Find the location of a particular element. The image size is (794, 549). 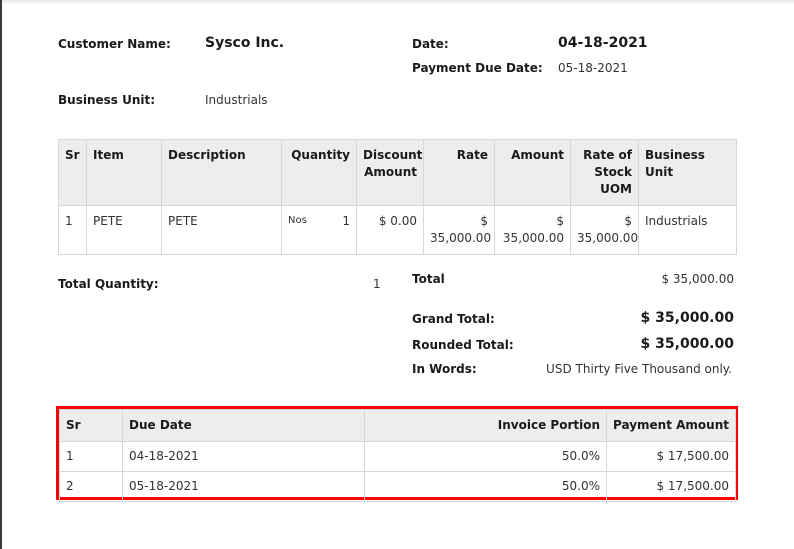

table-row: 2 05-18-2021 50.0% $ 17,500.00 is located at coordinates (397, 486).